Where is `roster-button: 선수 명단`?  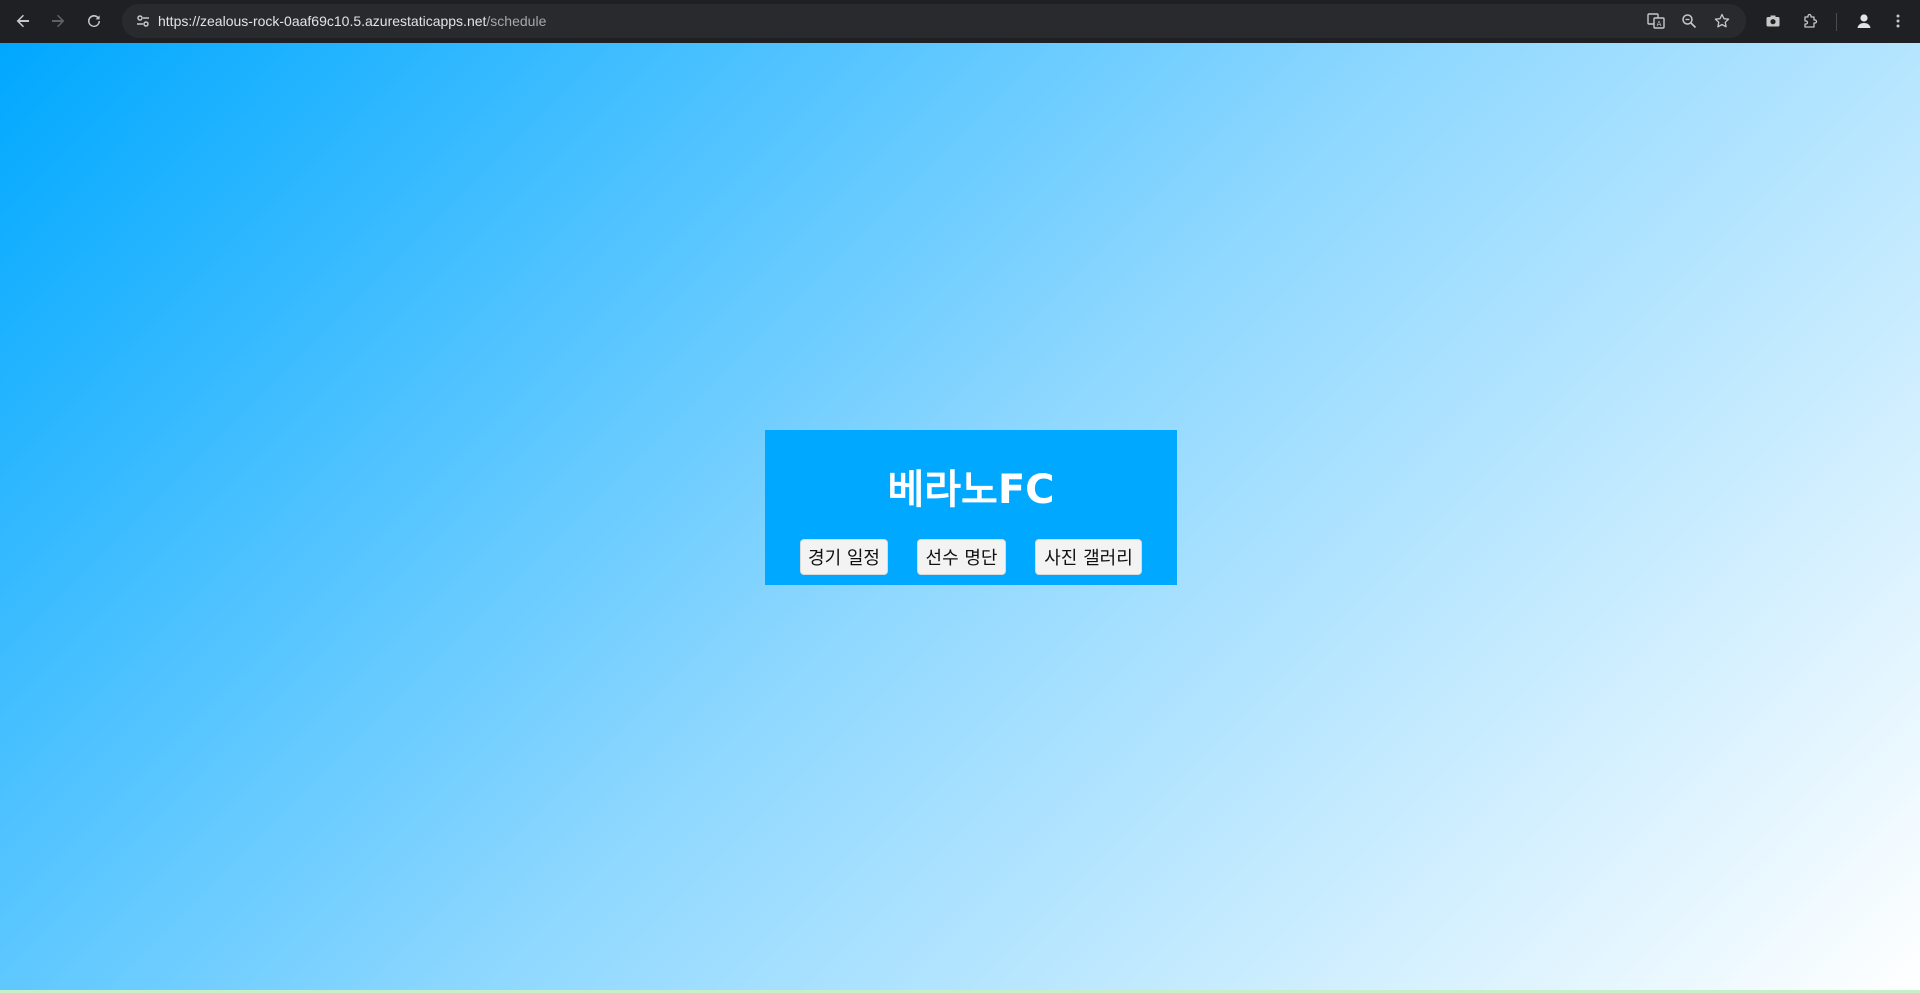
roster-button: 선수 명단 is located at coordinates (961, 557).